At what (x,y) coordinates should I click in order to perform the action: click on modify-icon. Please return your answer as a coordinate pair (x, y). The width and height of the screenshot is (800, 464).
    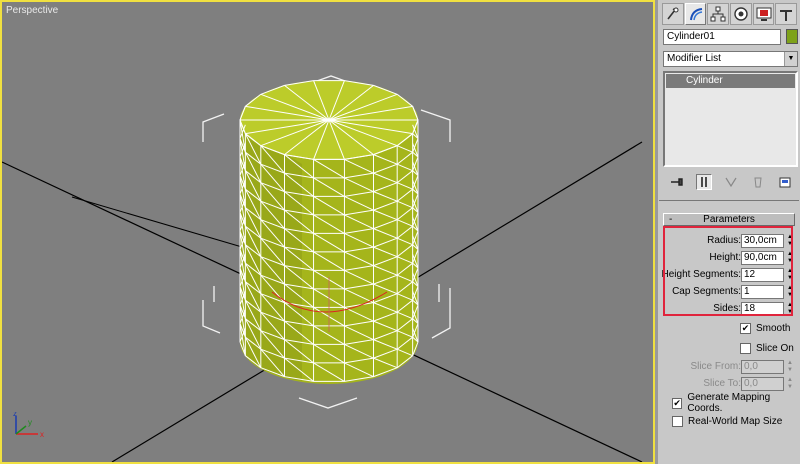
    Looking at the image, I should click on (695, 14).